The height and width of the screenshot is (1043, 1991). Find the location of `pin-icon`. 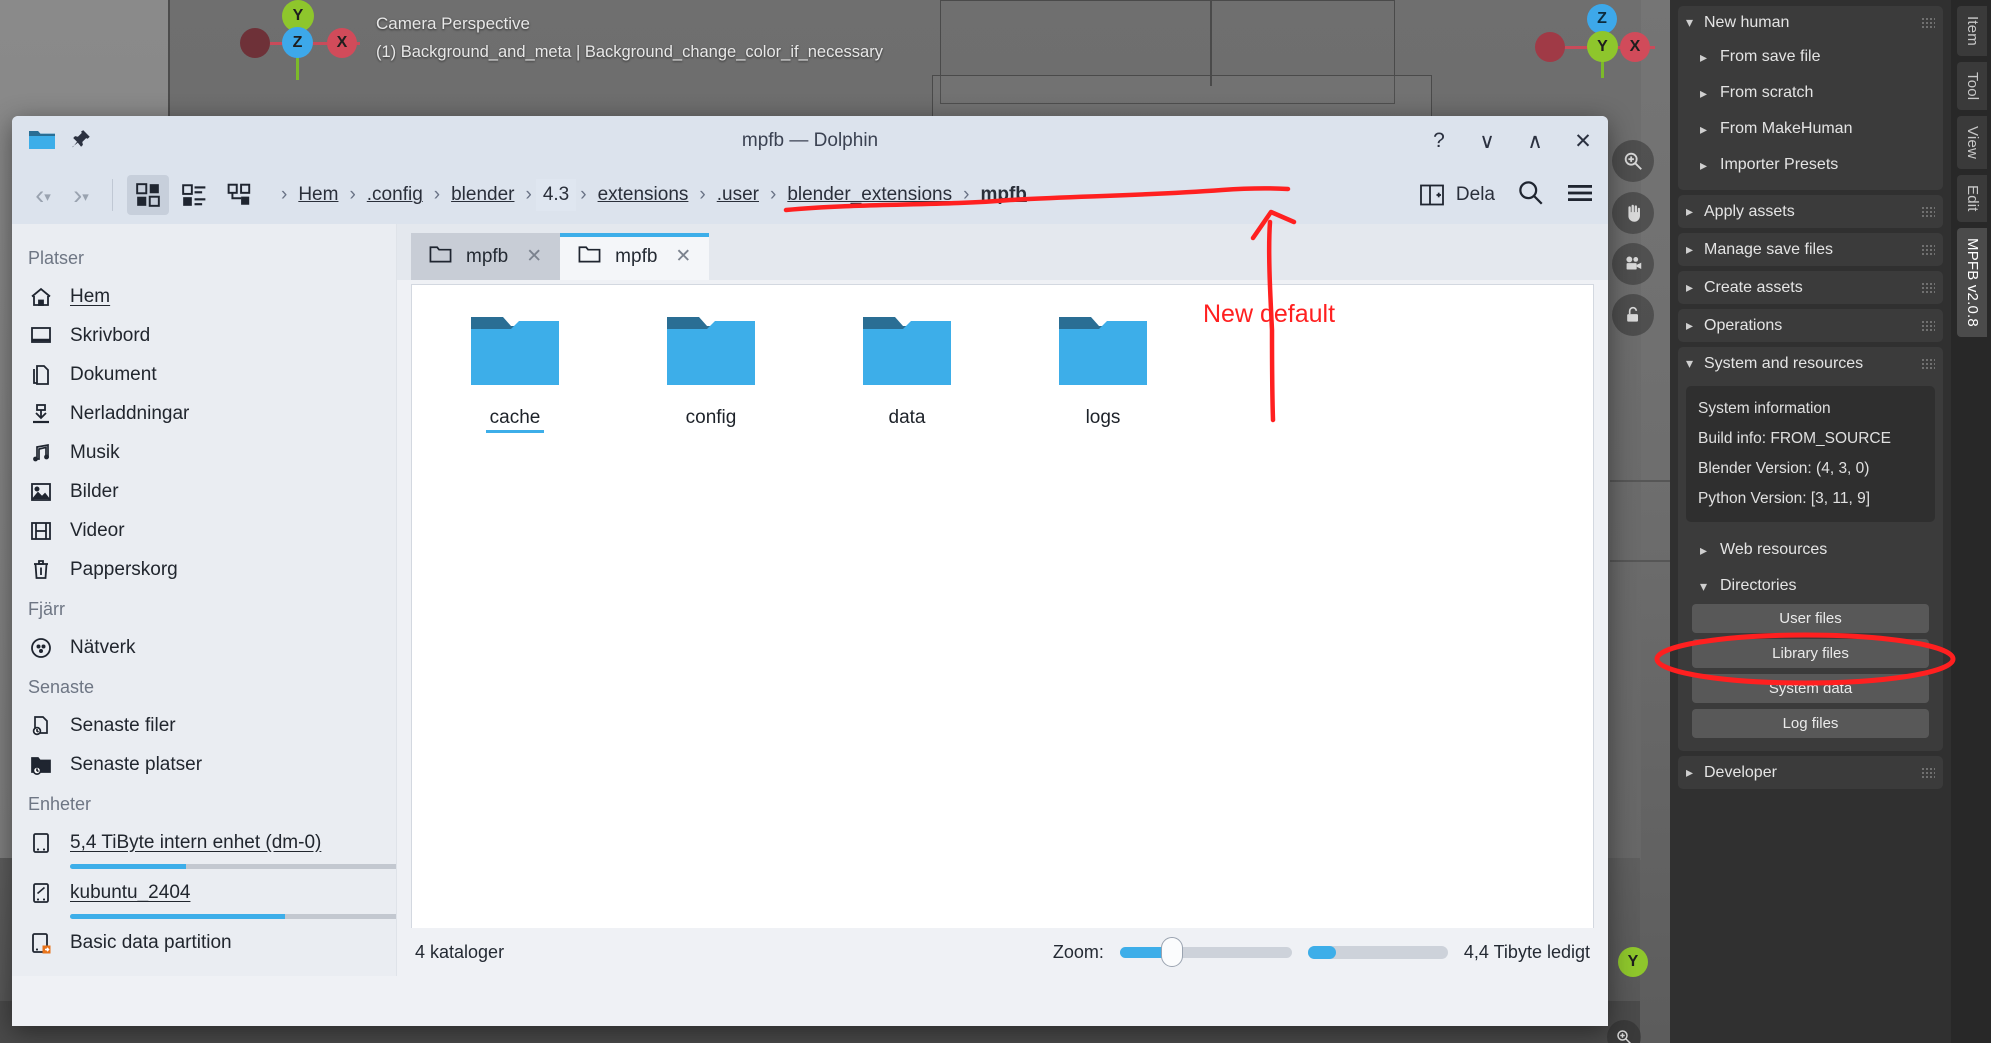

pin-icon is located at coordinates (81, 141).